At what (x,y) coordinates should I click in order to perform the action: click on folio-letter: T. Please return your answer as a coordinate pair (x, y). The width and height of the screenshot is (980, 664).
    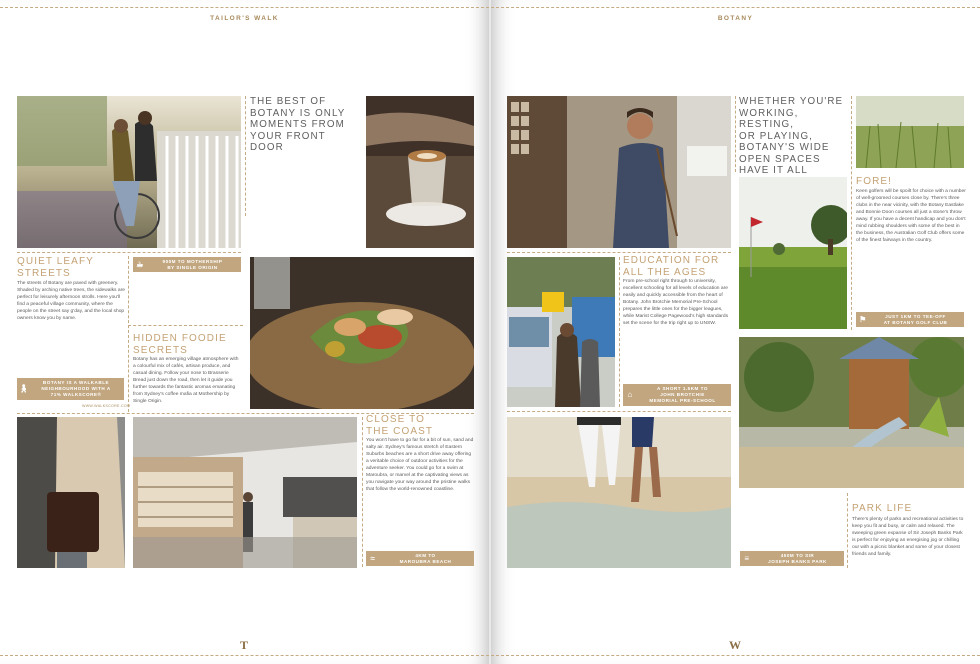
    Looking at the image, I should click on (244, 645).